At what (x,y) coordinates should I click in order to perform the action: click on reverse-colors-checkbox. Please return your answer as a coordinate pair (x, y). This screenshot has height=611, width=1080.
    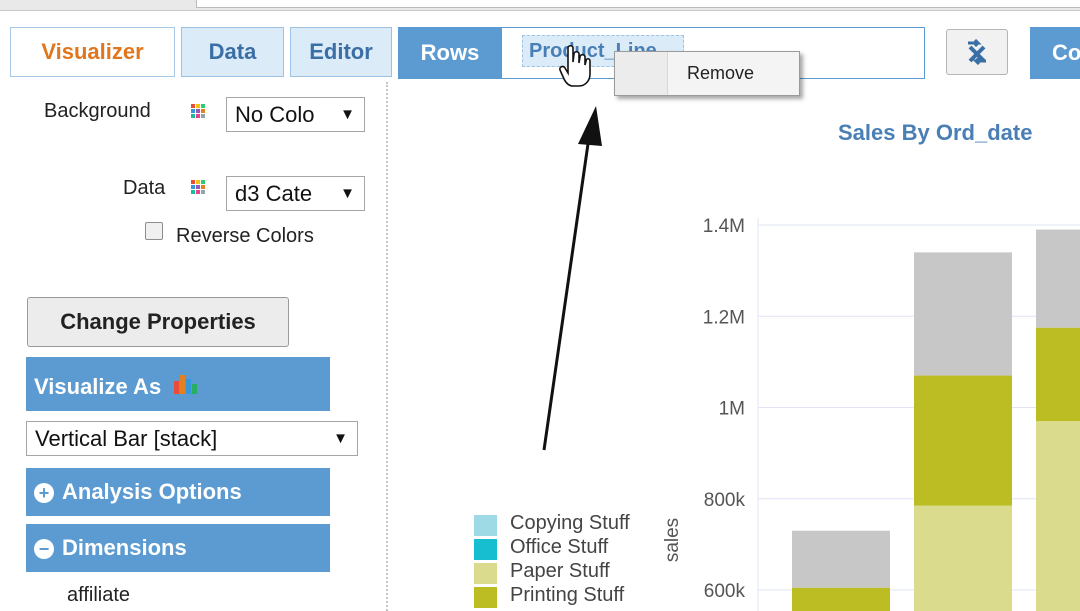
    Looking at the image, I should click on (154, 231).